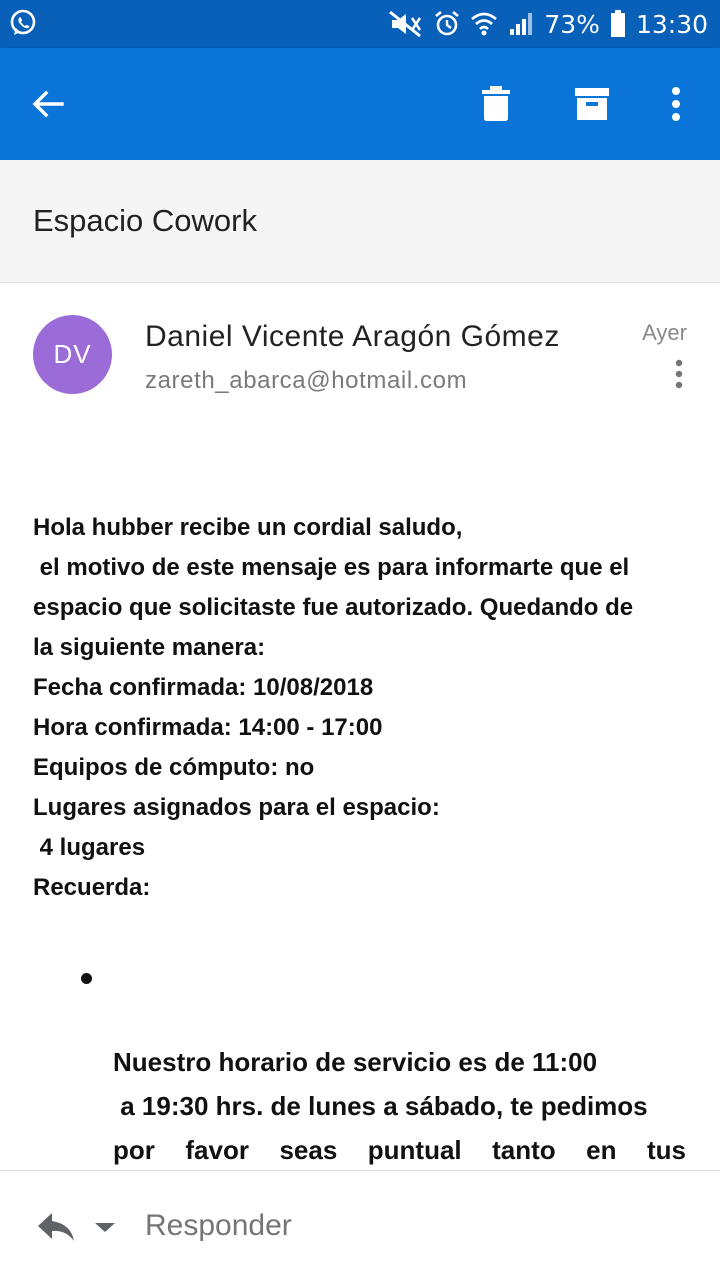 The image size is (720, 1281). I want to click on sender-email: zareth_abarca@hotmail.com, so click(306, 380).